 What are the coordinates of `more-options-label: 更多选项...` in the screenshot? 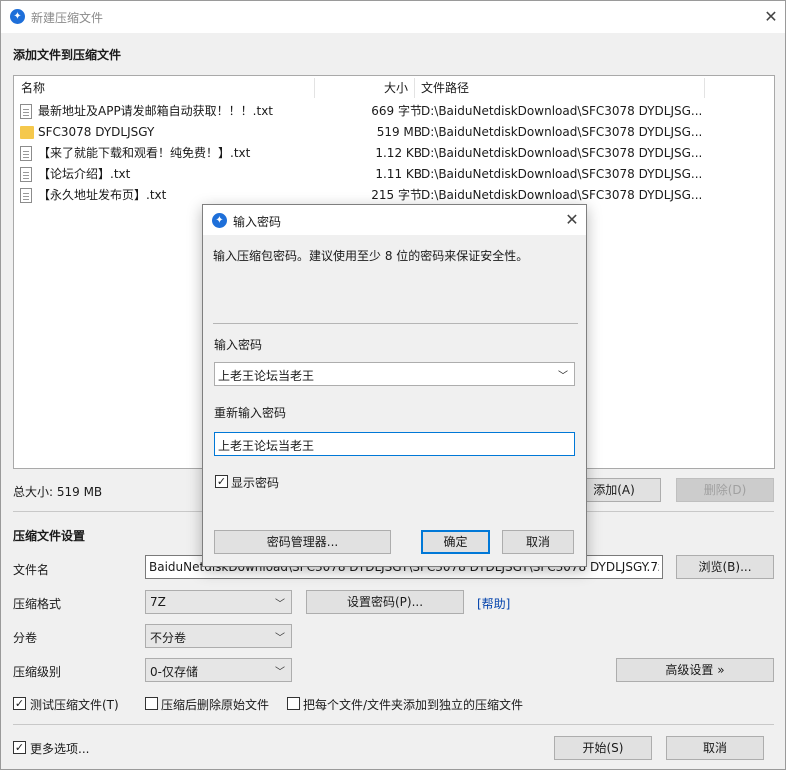 It's located at (59, 748).